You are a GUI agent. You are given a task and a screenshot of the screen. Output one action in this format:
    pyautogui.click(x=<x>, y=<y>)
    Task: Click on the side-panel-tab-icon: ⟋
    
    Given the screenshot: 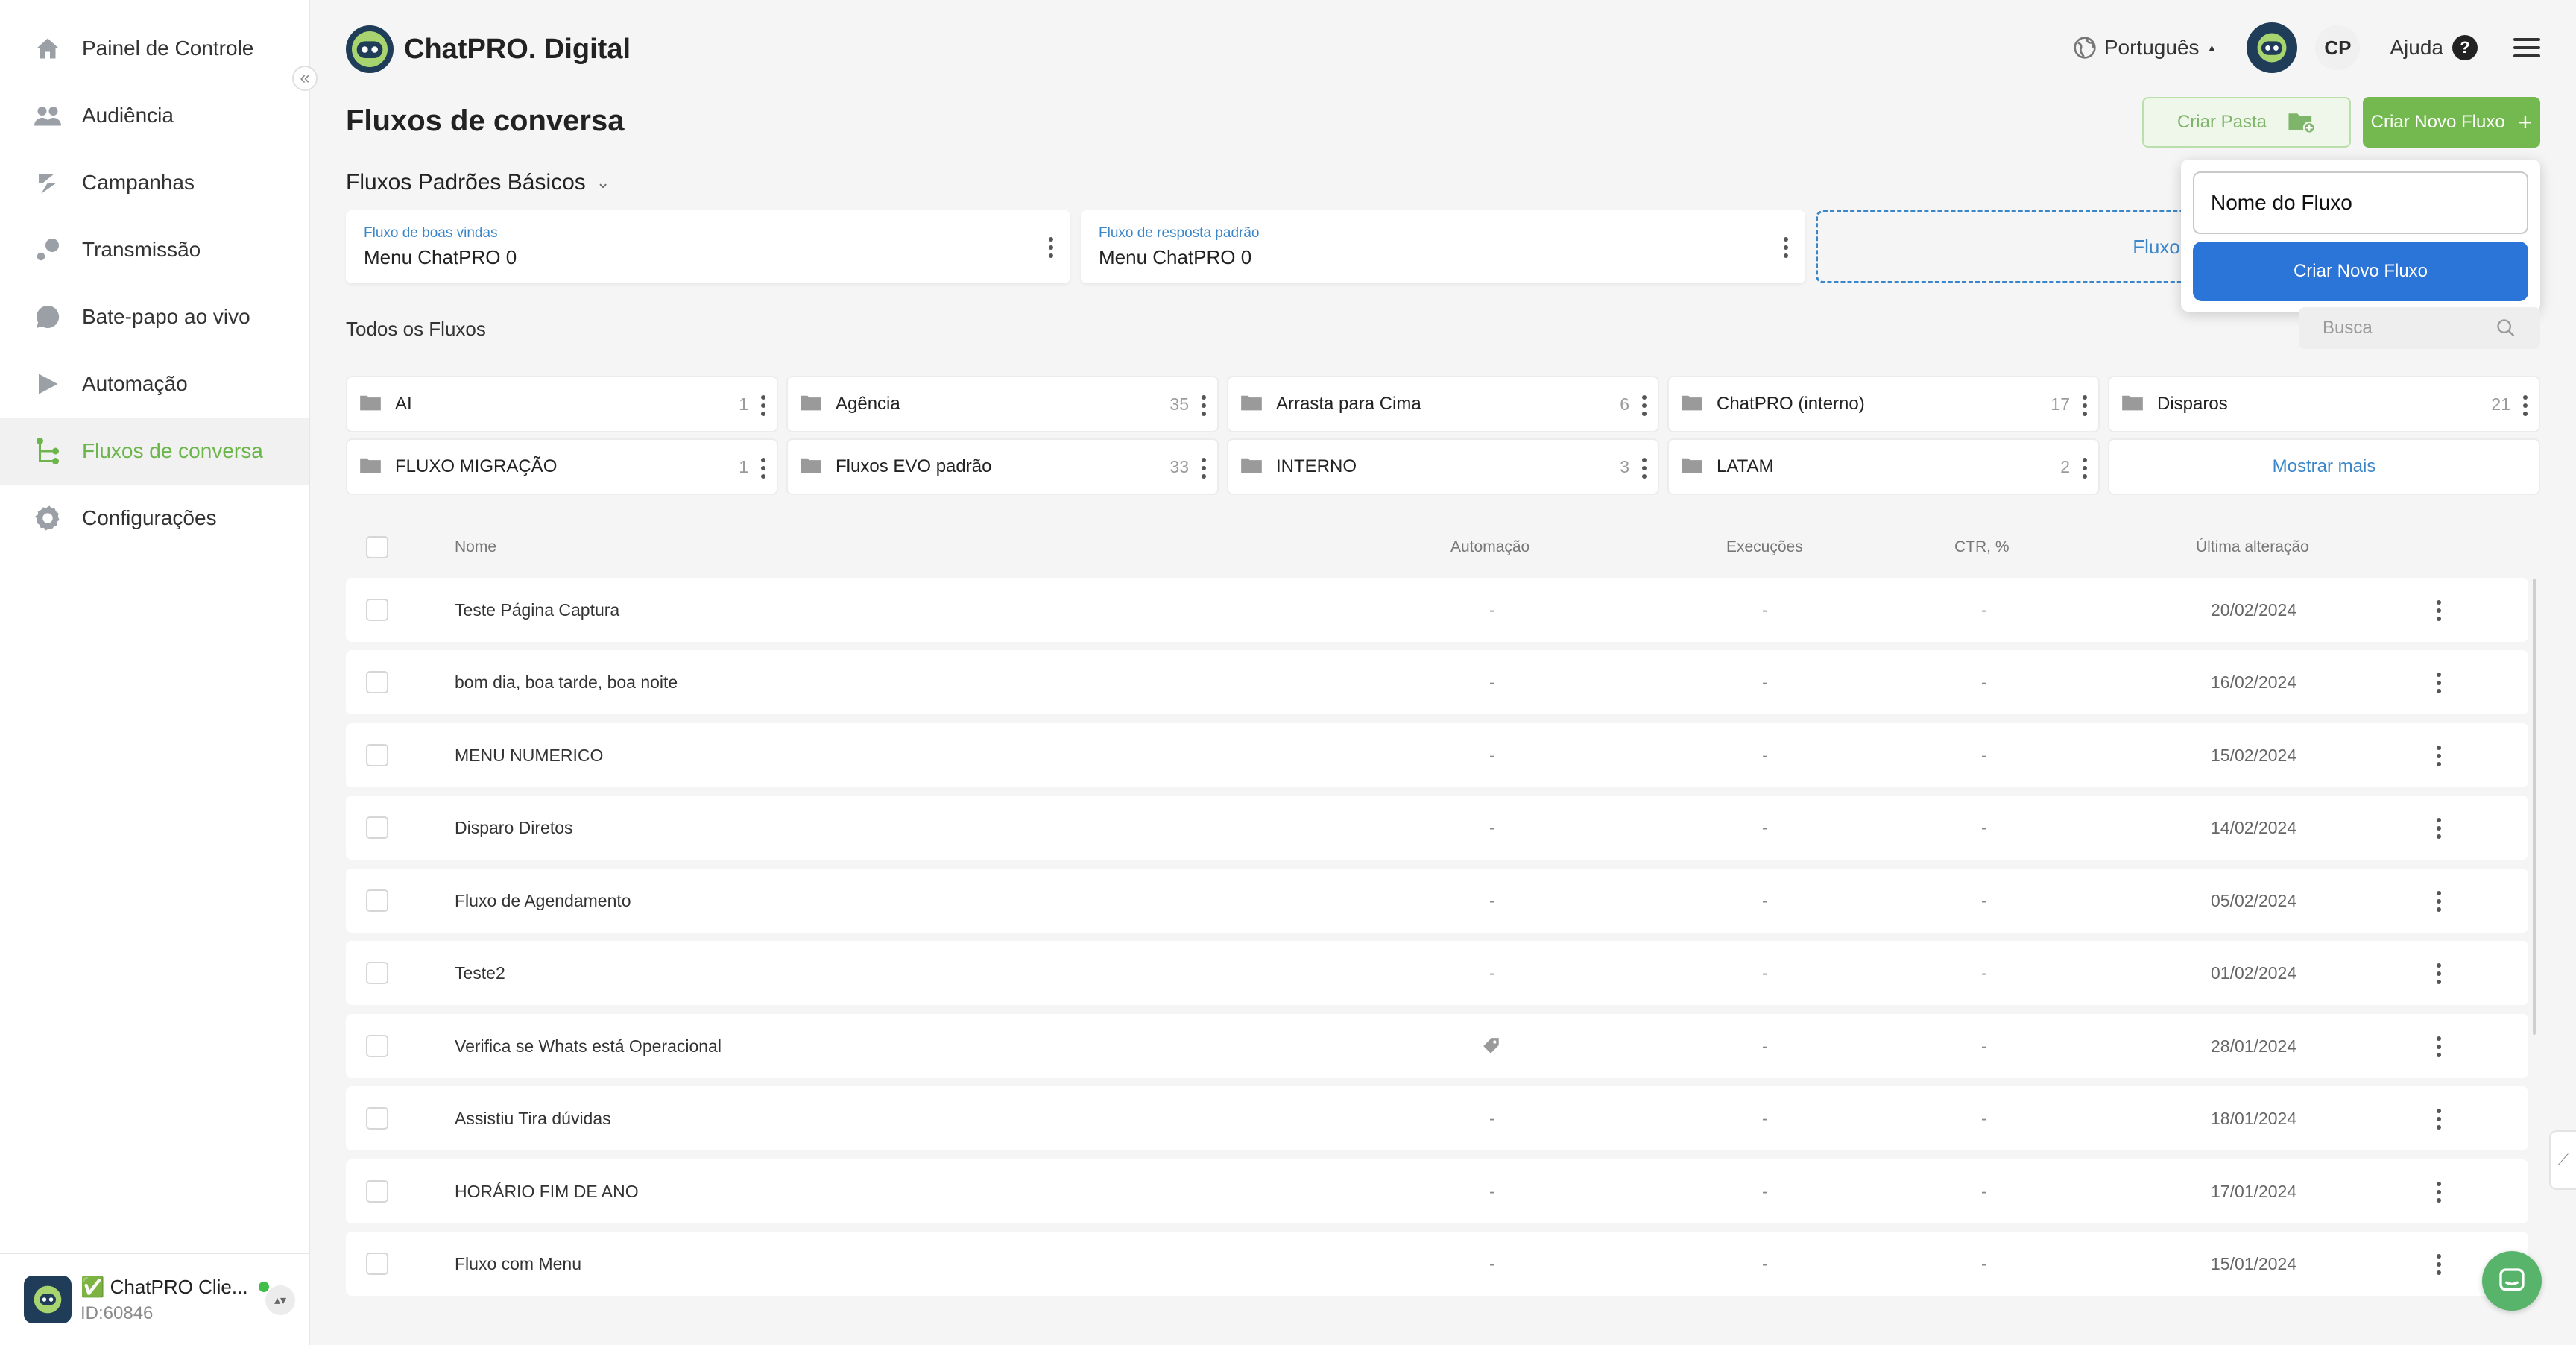 What is the action you would take?
    pyautogui.click(x=2562, y=1160)
    